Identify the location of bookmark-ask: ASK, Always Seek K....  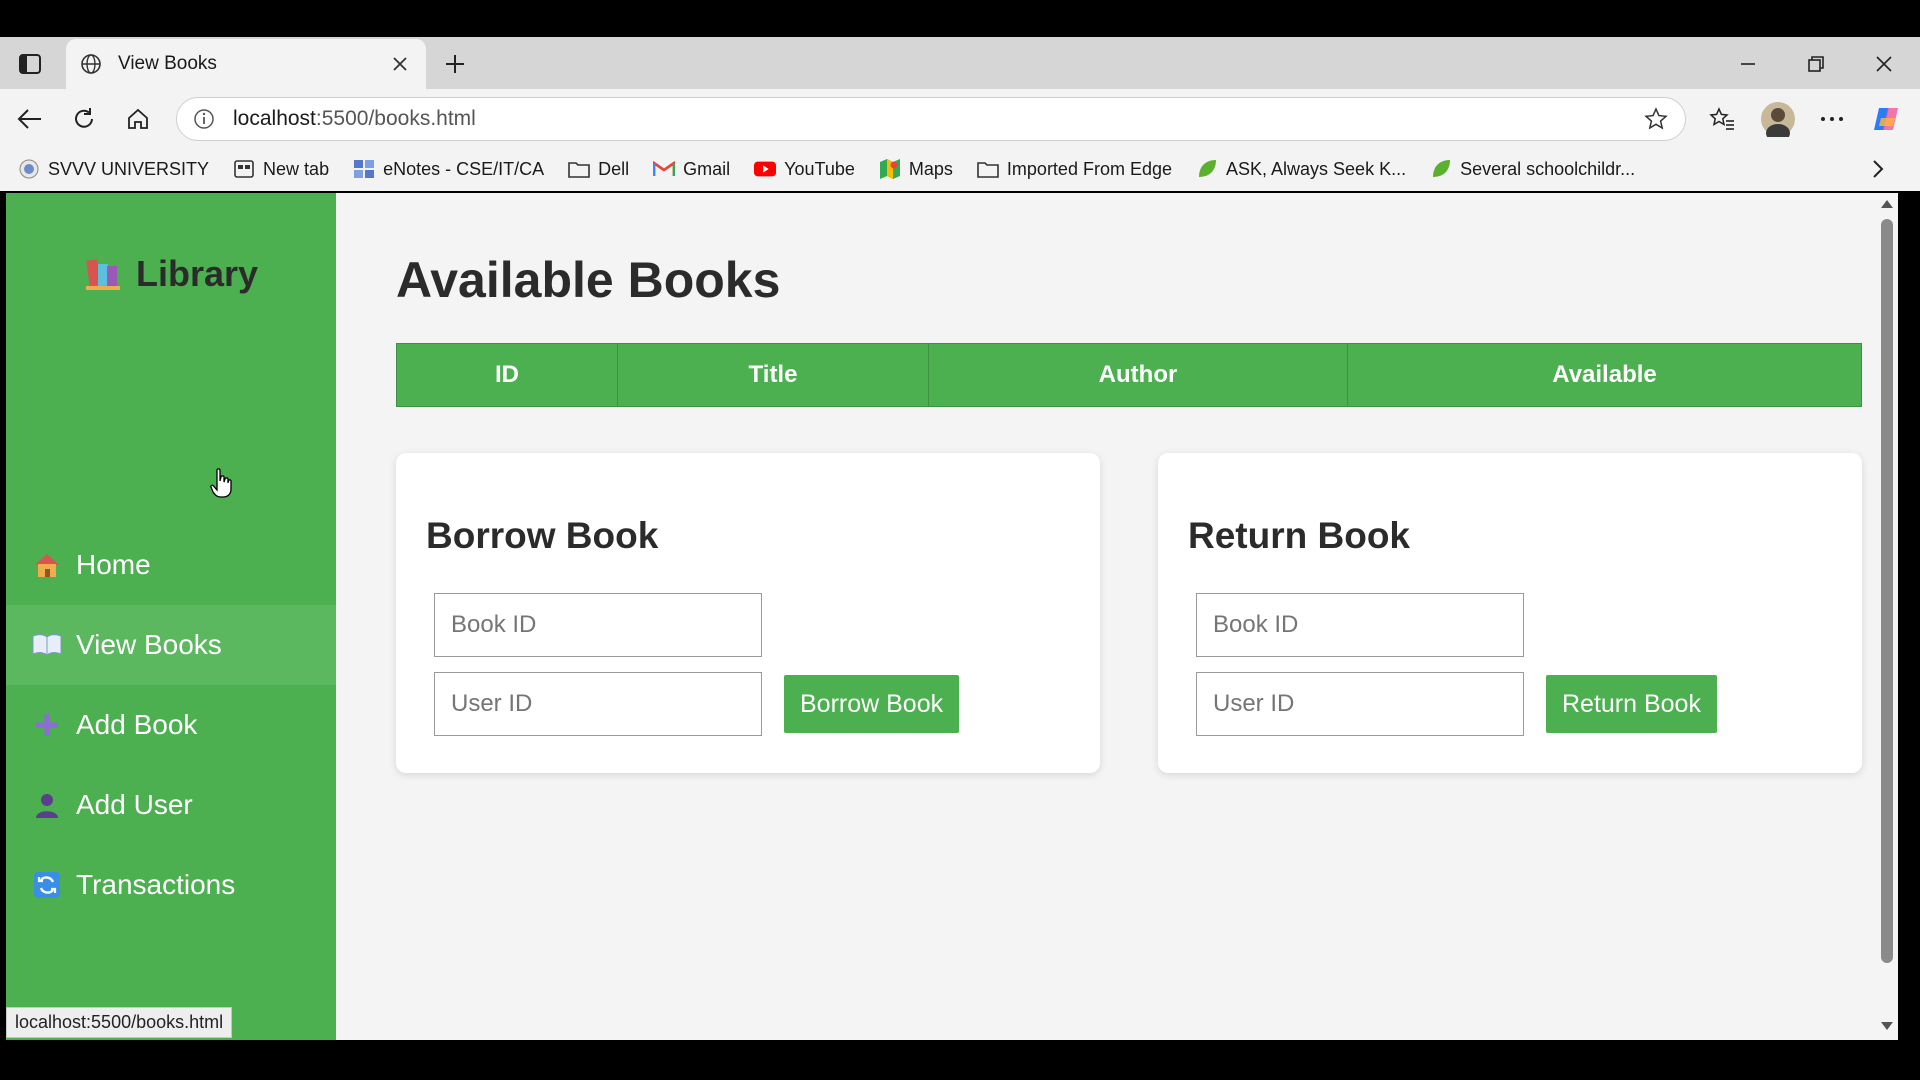
(1301, 169).